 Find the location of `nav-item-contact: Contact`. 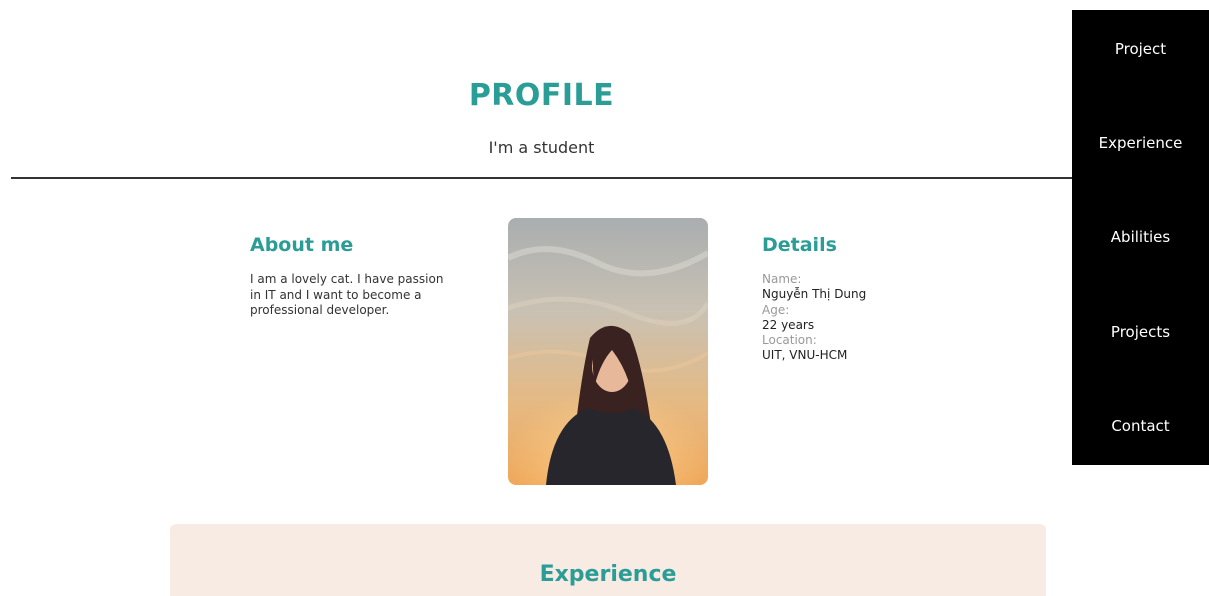

nav-item-contact: Contact is located at coordinates (1140, 426).